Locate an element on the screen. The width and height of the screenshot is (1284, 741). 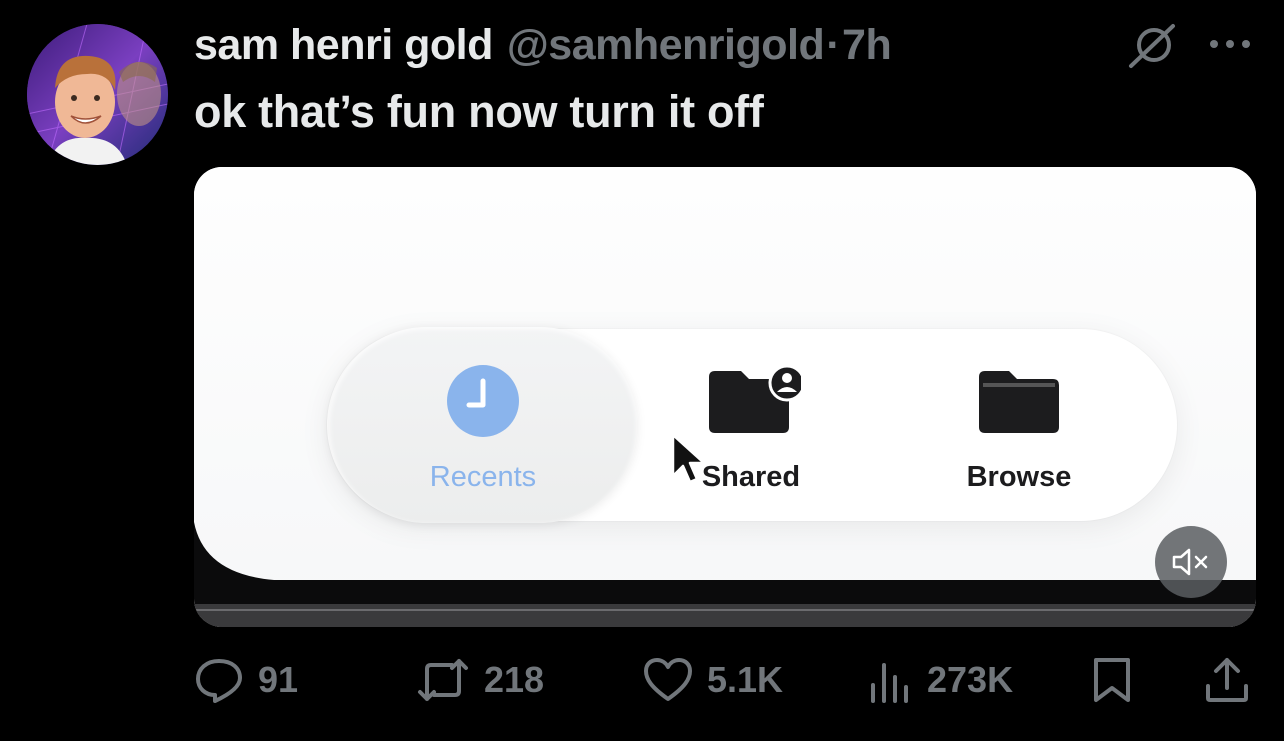
like-button: 5.1K is located at coordinates (713, 680).